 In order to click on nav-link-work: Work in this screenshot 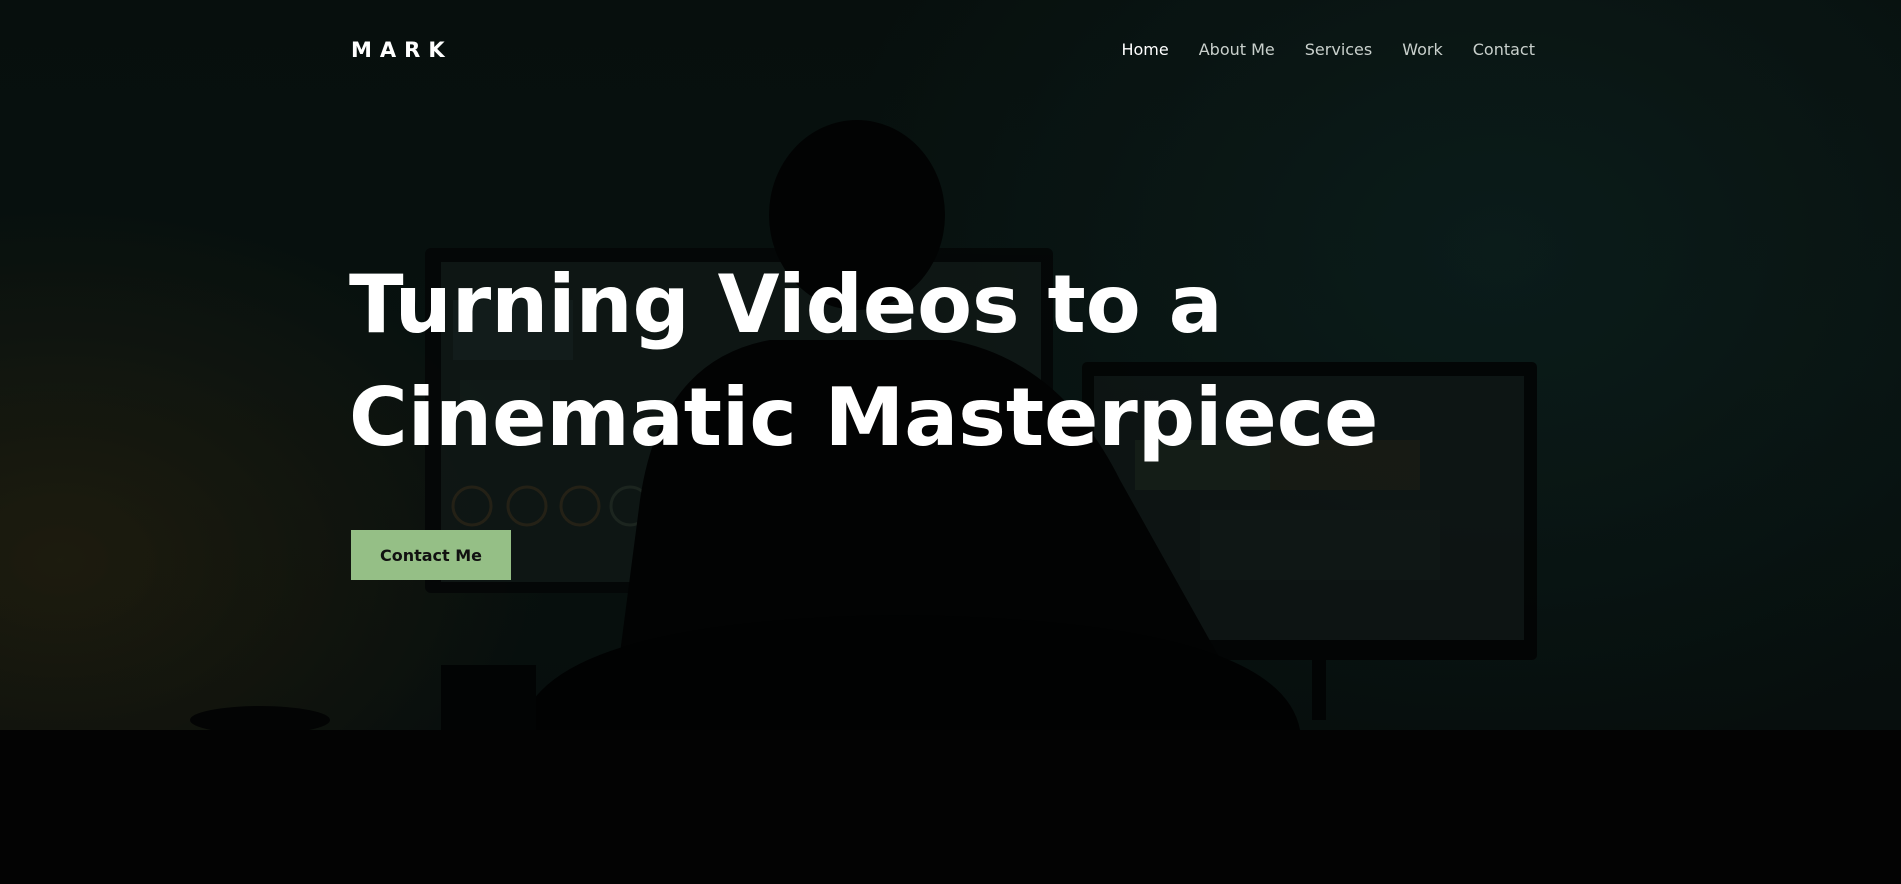, I will do `click(1422, 50)`.